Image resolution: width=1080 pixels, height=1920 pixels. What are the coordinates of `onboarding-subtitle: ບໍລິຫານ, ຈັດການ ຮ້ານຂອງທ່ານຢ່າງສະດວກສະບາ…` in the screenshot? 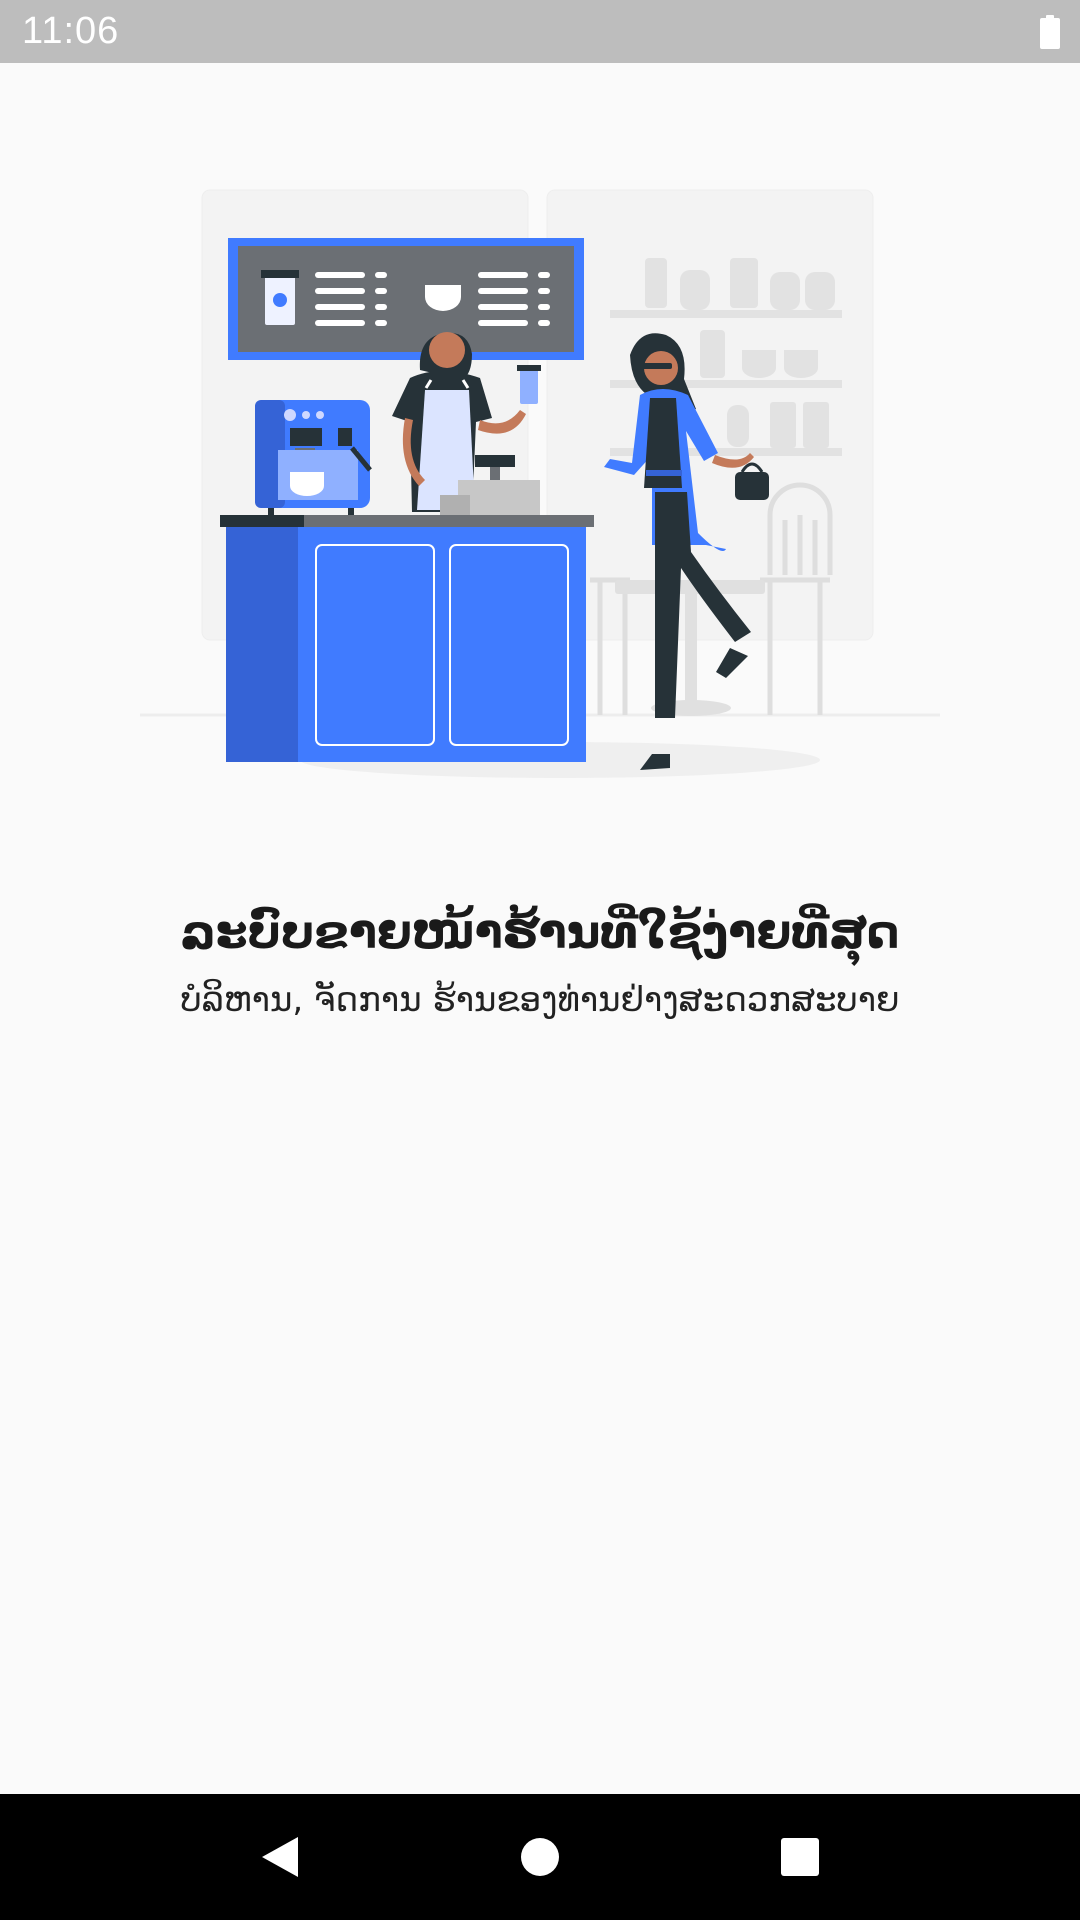 It's located at (540, 1000).